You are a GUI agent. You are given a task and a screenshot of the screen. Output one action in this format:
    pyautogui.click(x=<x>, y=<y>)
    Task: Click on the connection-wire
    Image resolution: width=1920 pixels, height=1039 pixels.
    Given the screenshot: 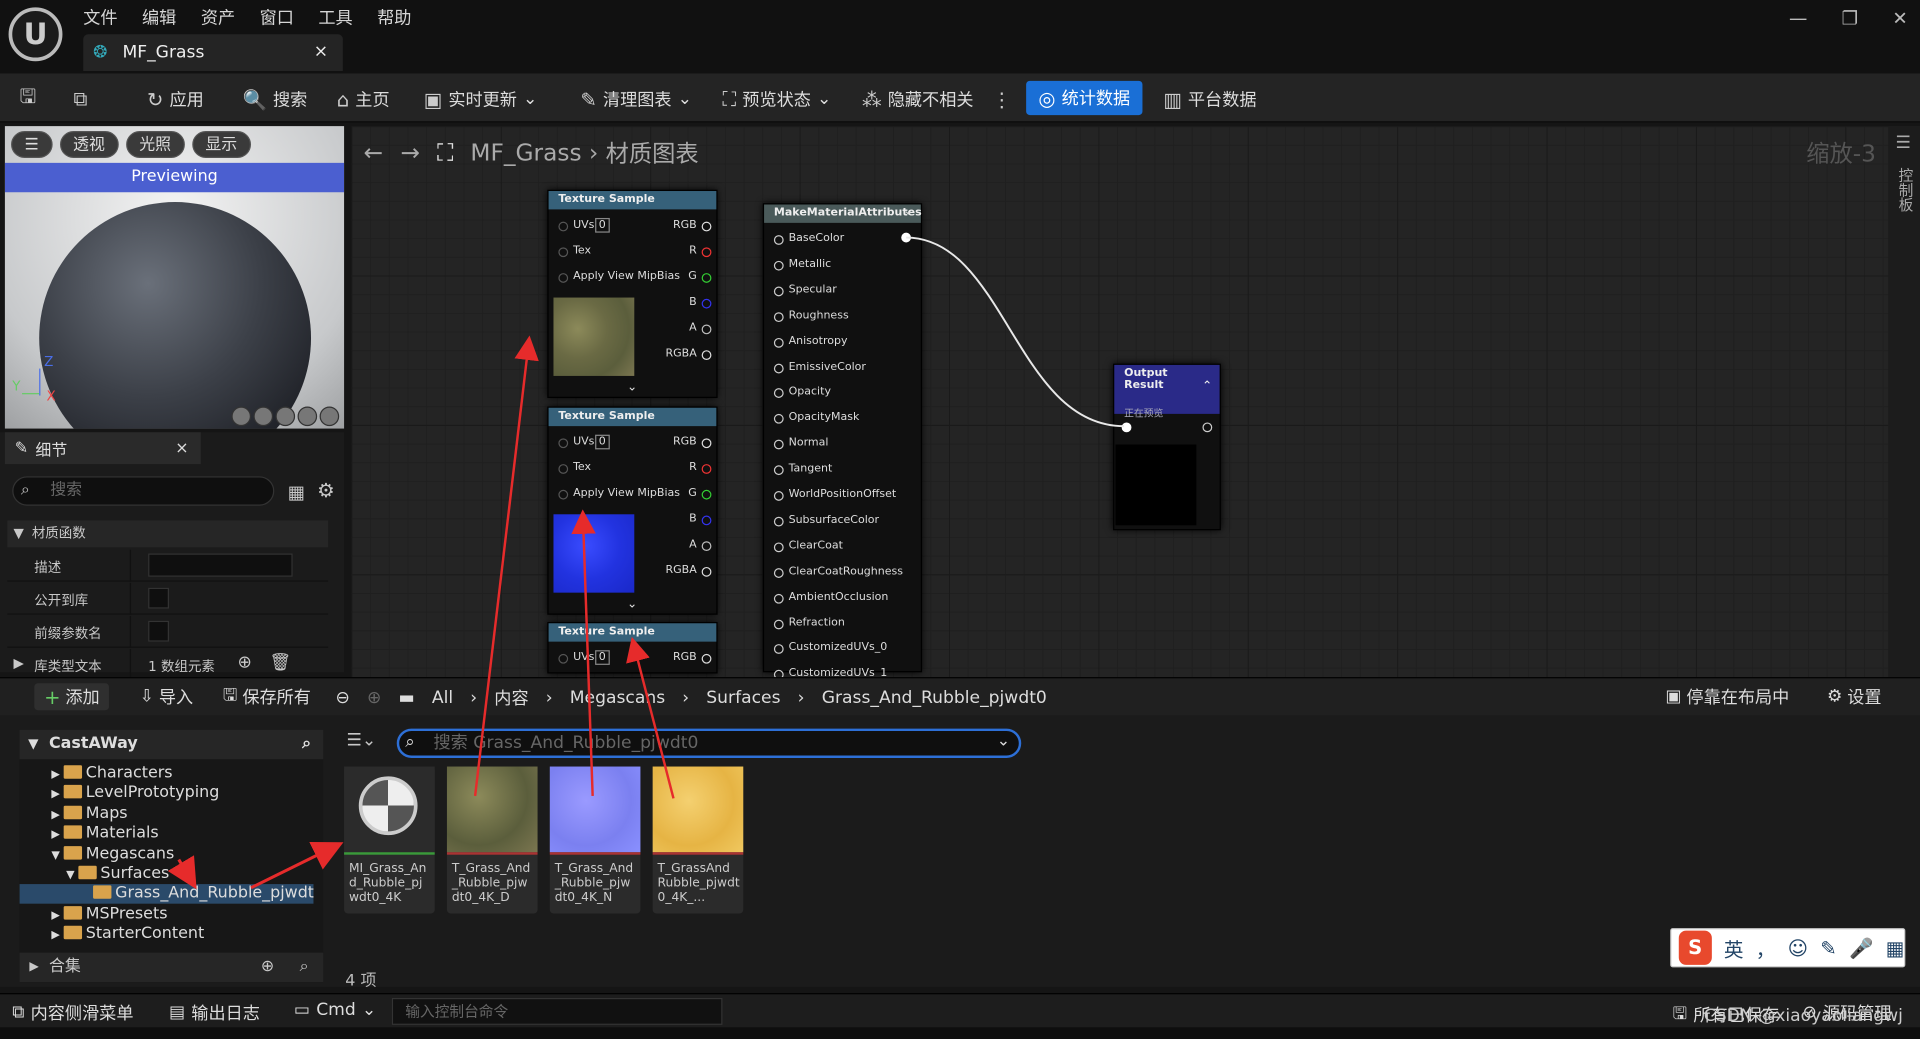 What is the action you would take?
    pyautogui.click(x=1015, y=332)
    